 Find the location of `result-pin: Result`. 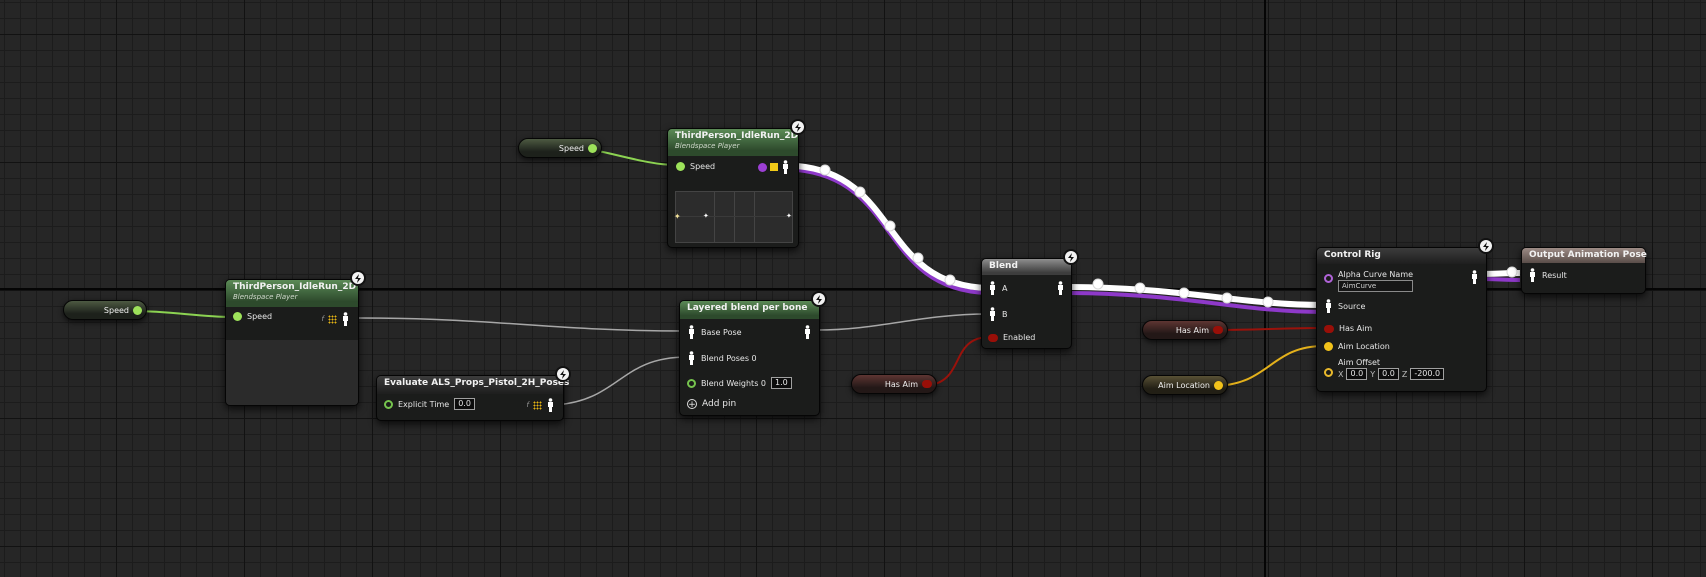

result-pin: Result is located at coordinates (1547, 275).